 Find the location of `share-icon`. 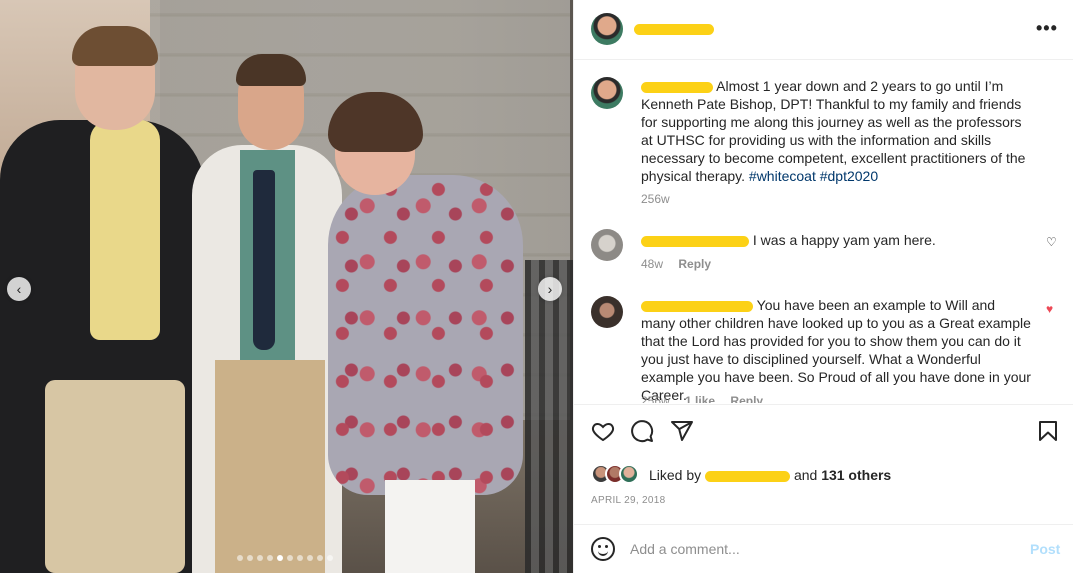

share-icon is located at coordinates (682, 431).